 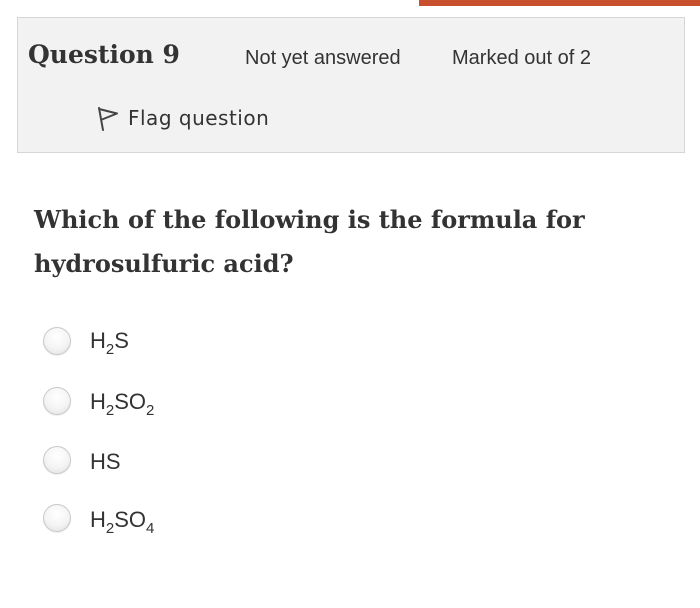 I want to click on answer-label-3: HS, so click(x=105, y=462).